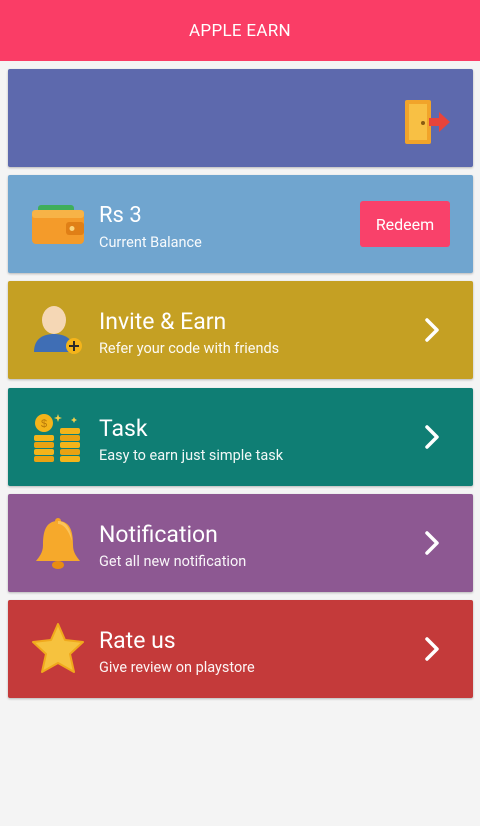 This screenshot has width=480, height=826. I want to click on menu-item-subtitle: Give review on playstore, so click(177, 667).